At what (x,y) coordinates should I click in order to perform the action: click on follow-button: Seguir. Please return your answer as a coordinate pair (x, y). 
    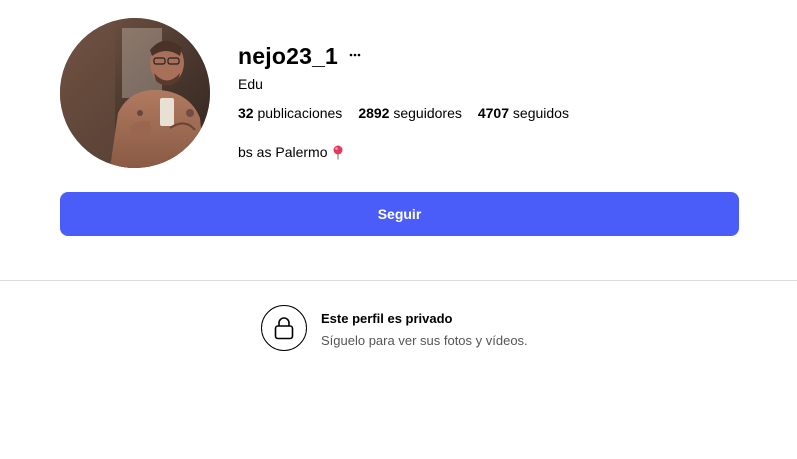
    Looking at the image, I should click on (399, 214).